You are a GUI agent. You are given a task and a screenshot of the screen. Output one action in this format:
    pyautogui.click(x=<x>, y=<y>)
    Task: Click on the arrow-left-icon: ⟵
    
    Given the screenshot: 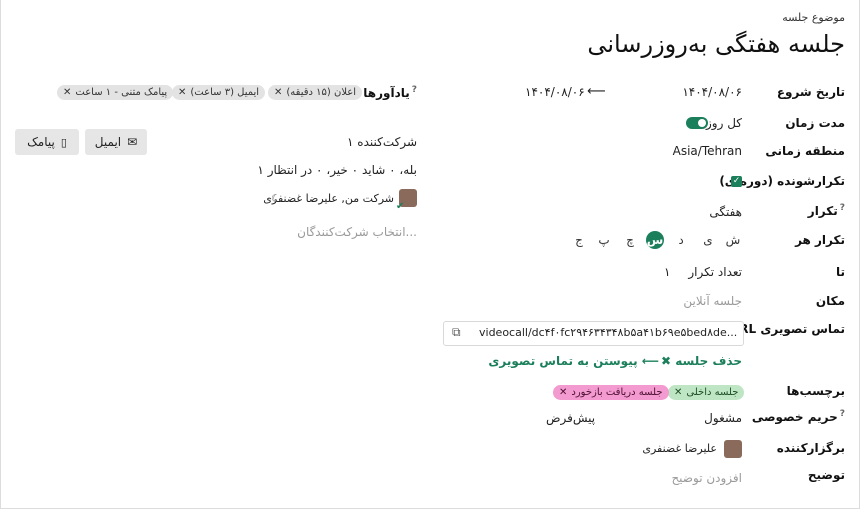 What is the action you would take?
    pyautogui.click(x=648, y=361)
    